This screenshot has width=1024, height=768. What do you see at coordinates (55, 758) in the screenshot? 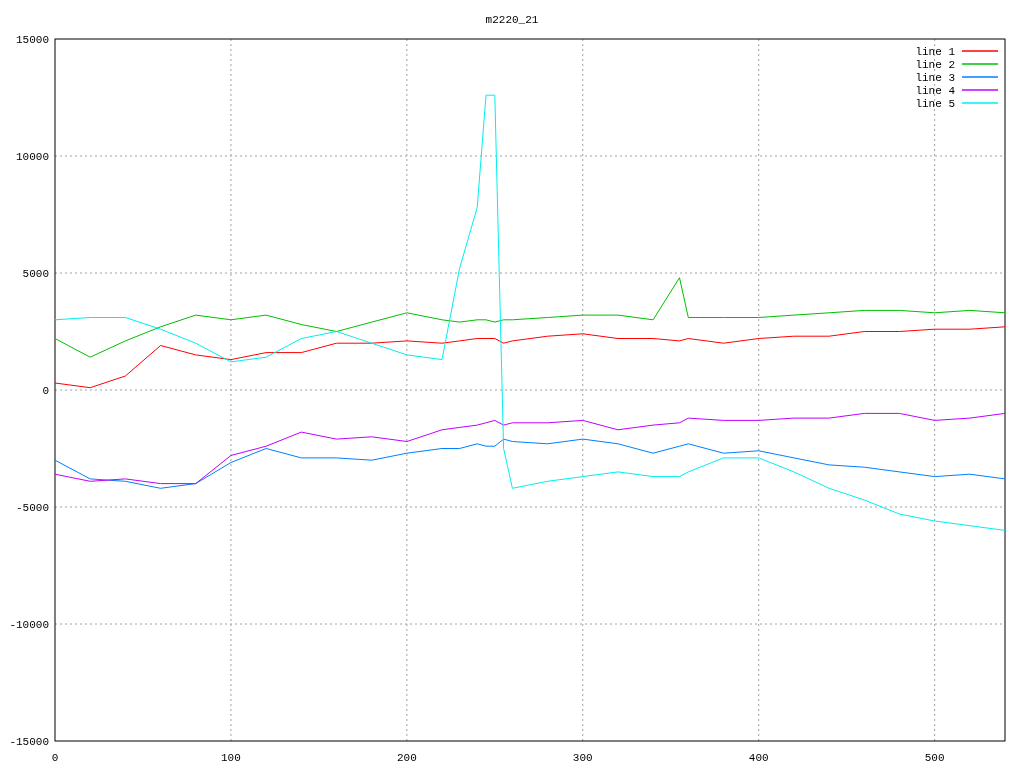
I see `x-tick-label: 0` at bounding box center [55, 758].